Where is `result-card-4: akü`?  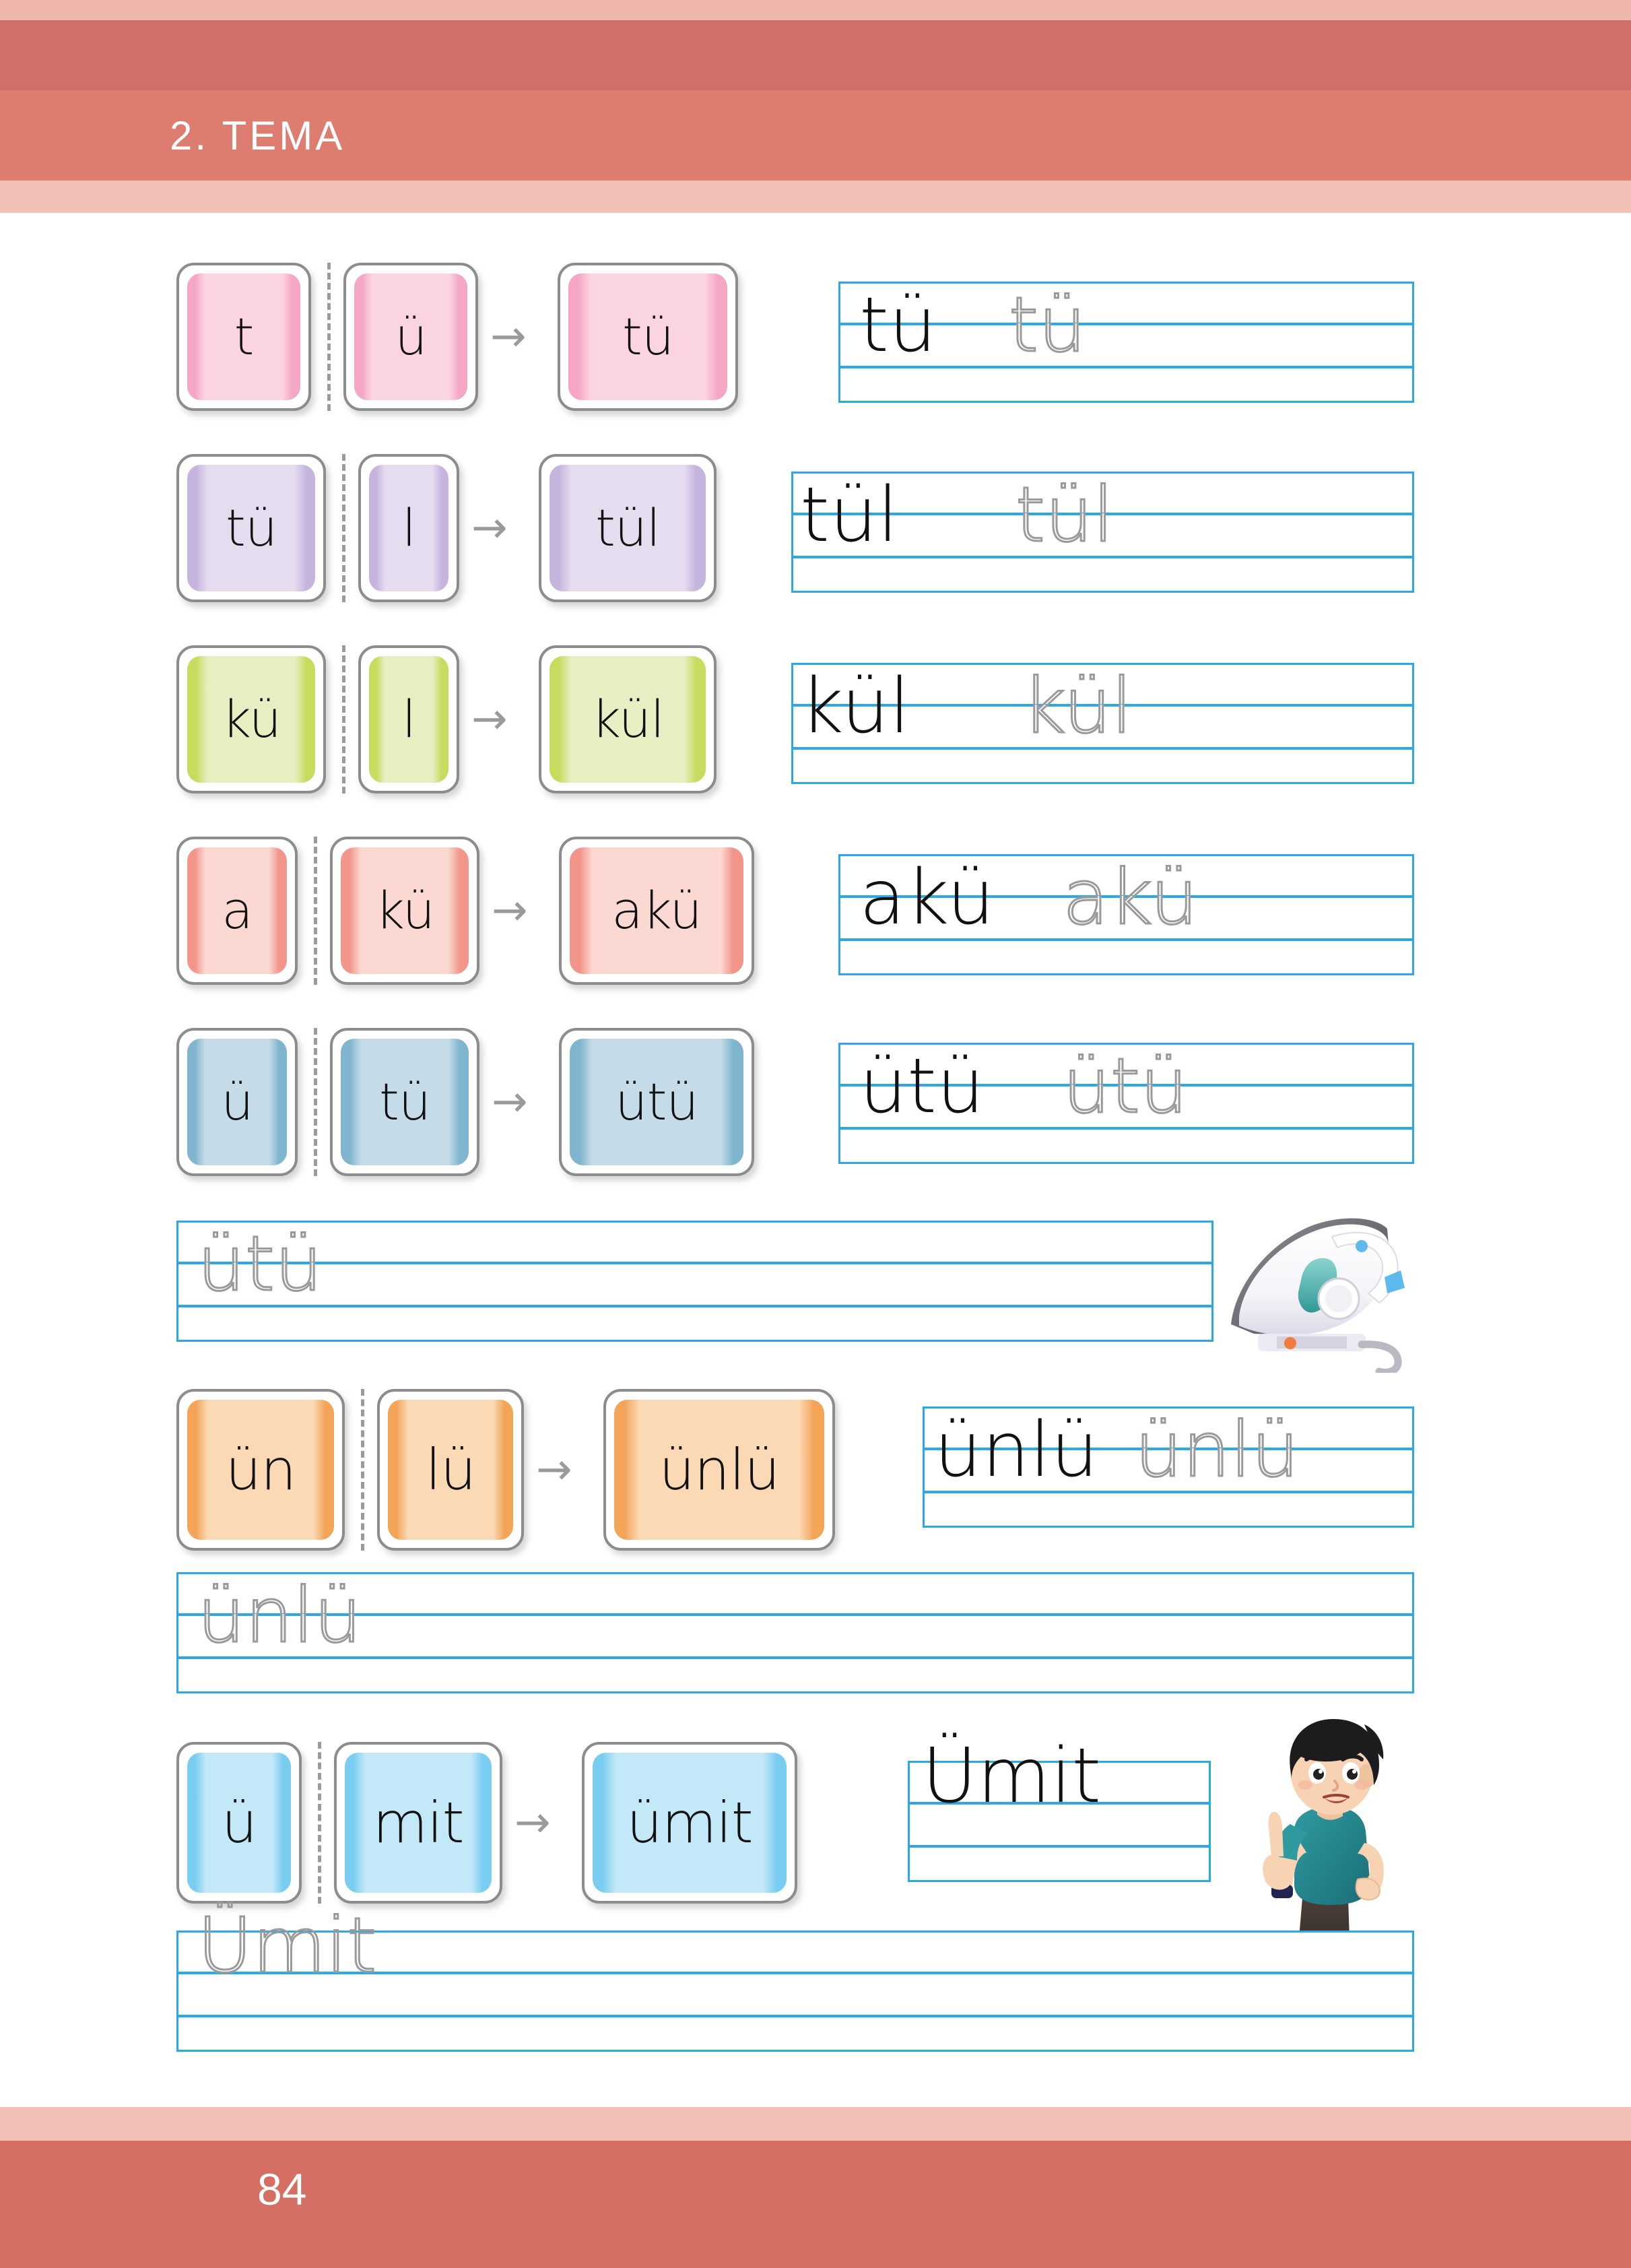 result-card-4: akü is located at coordinates (656, 911).